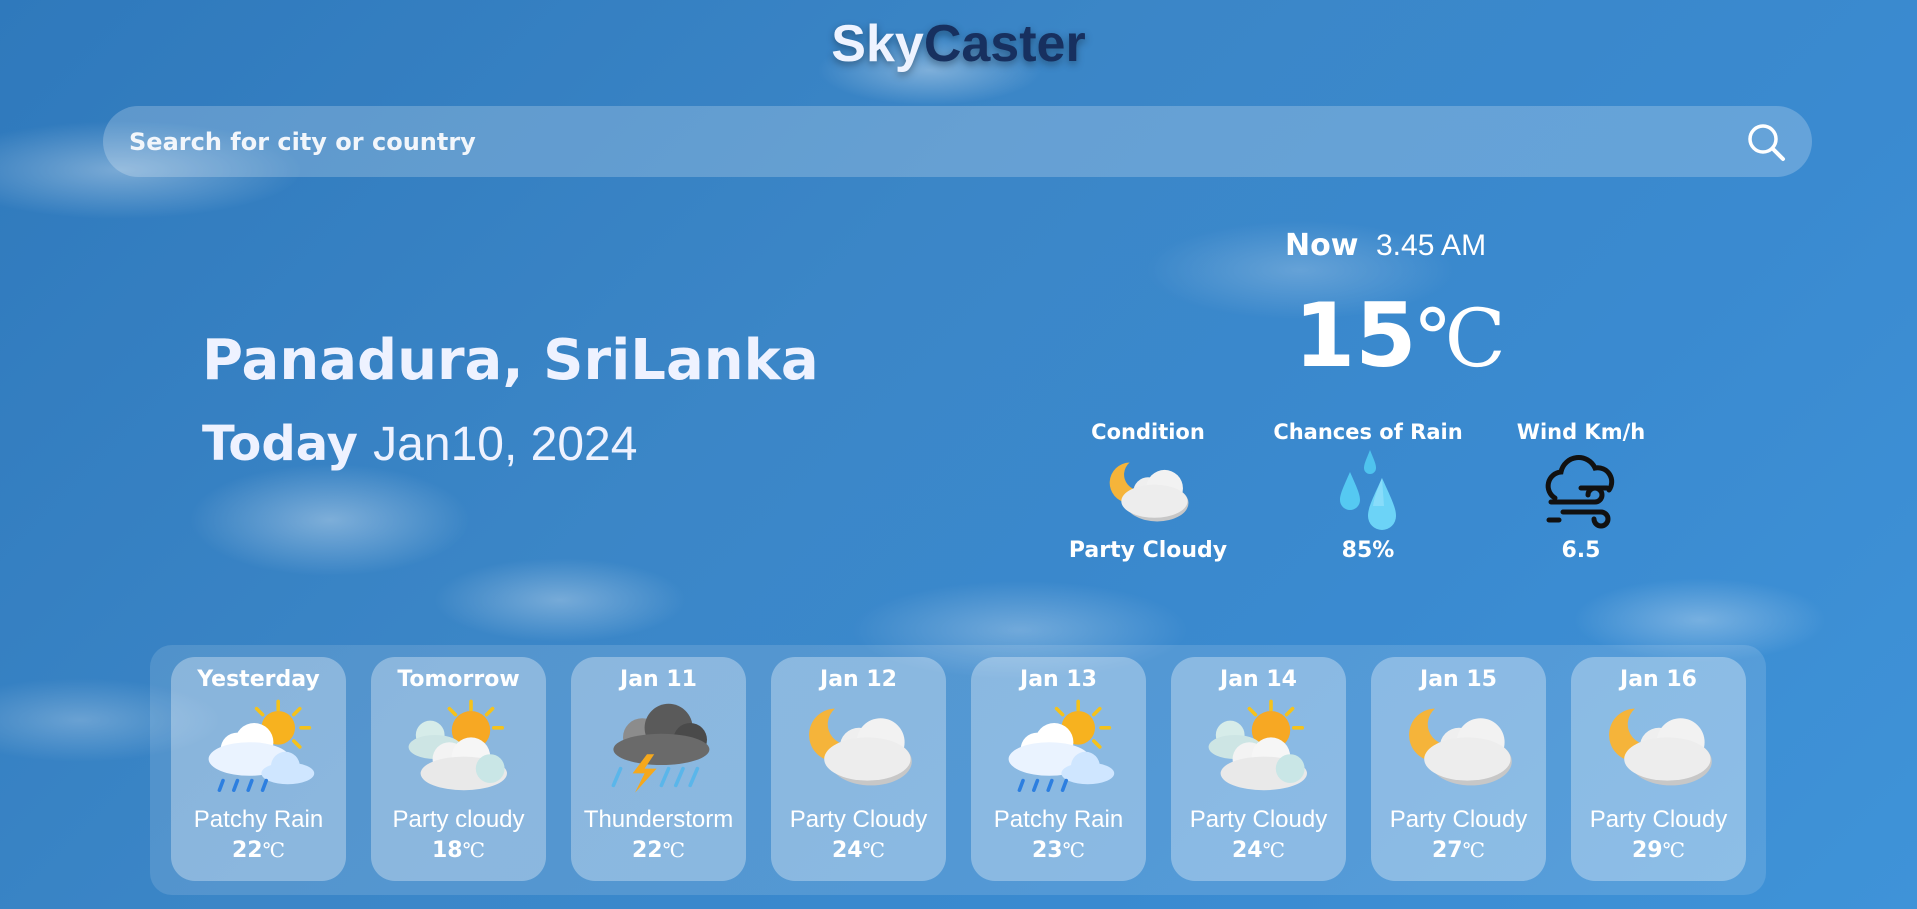 The width and height of the screenshot is (1917, 909). I want to click on forecast-day: Tomorrow, so click(458, 679).